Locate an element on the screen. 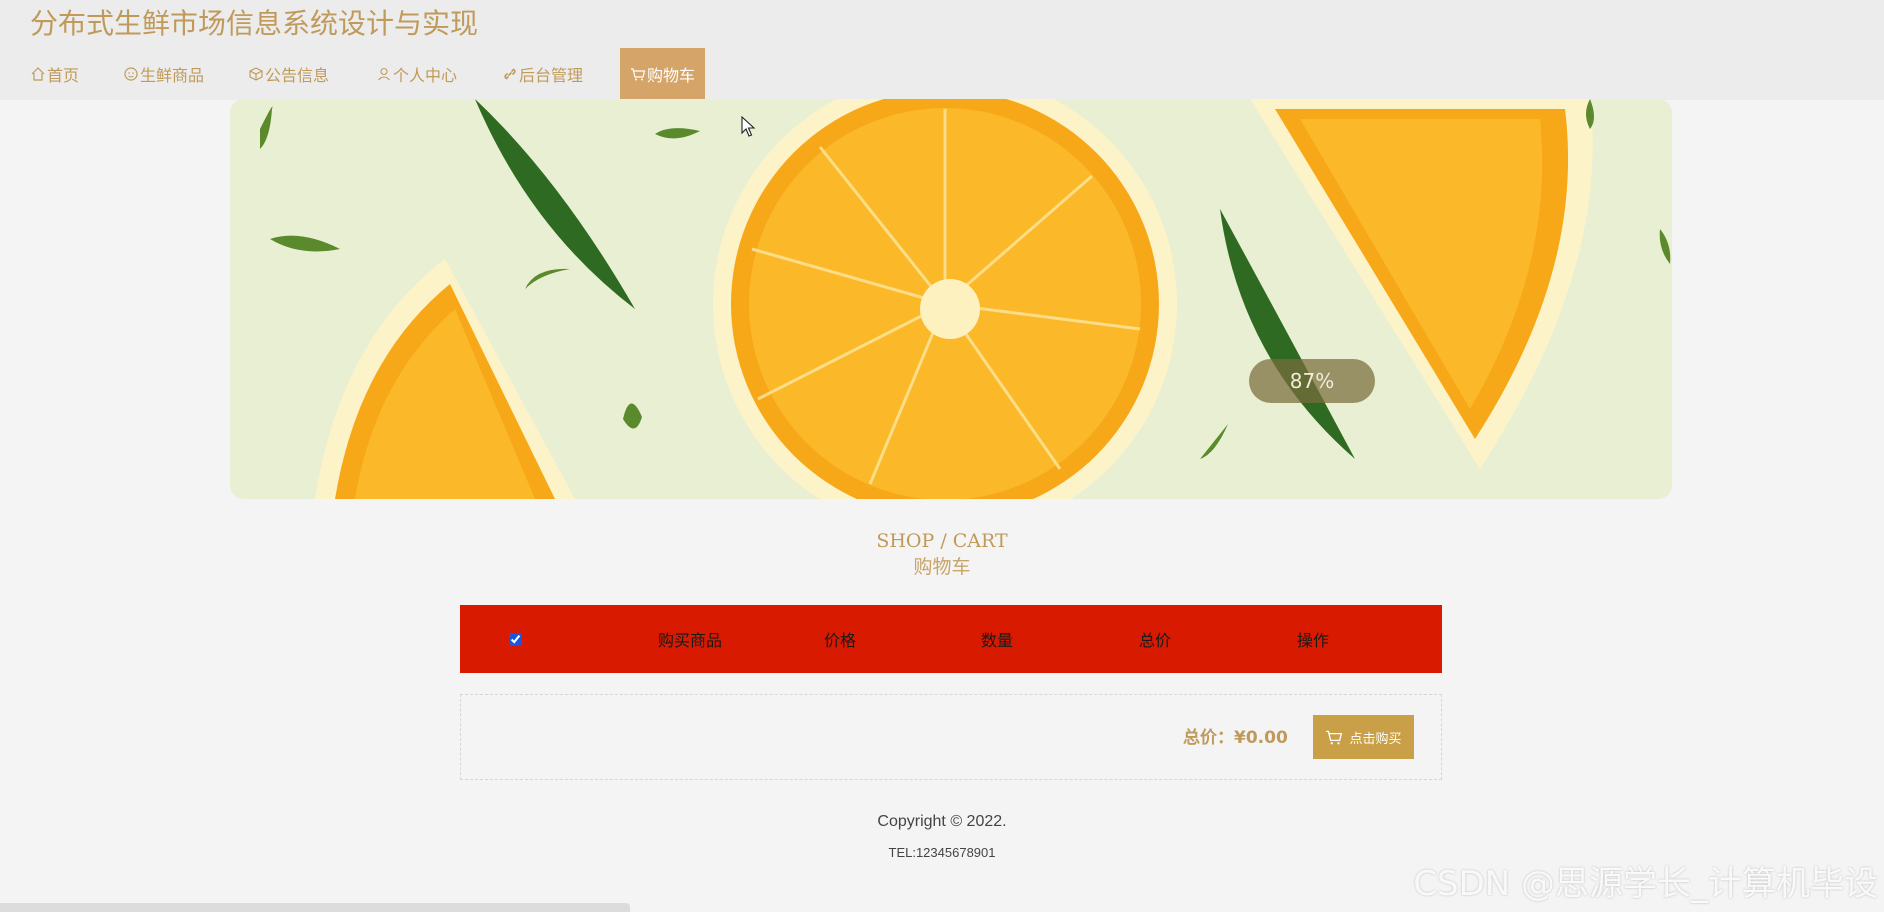 The height and width of the screenshot is (912, 1884). column-header-product: 购买商品 is located at coordinates (689, 640).